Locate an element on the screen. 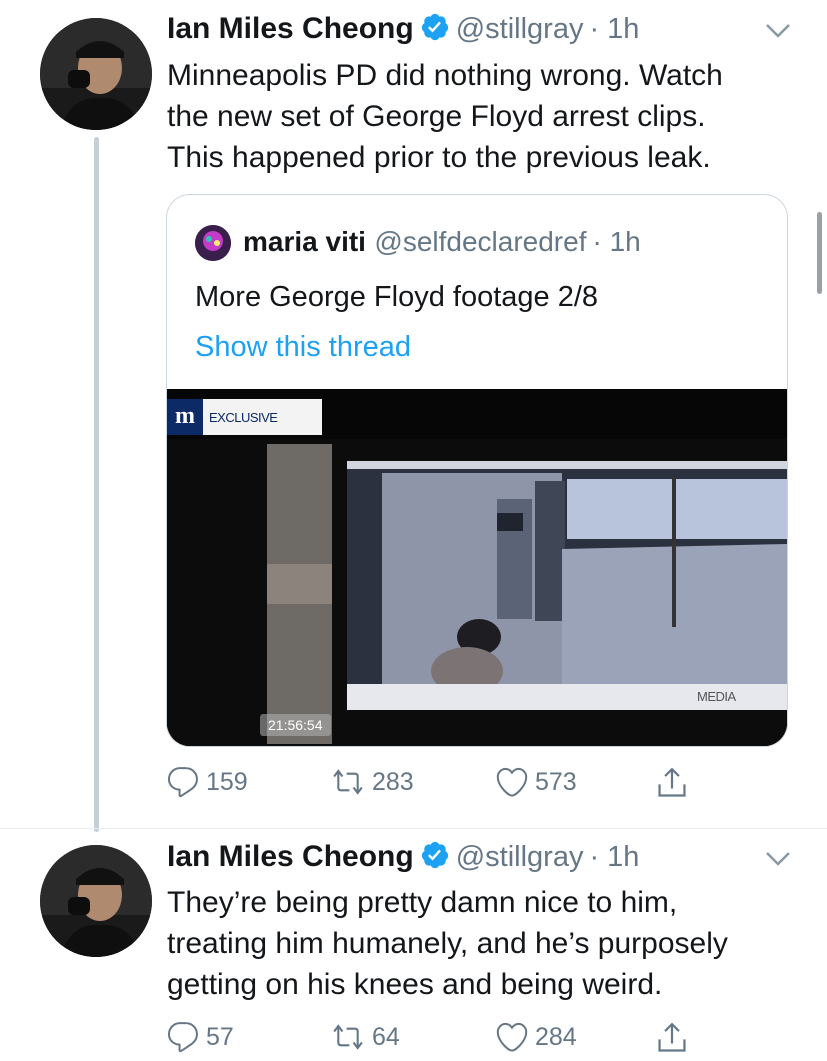 Image resolution: width=827 pixels, height=1061 pixels. thread-line is located at coordinates (96, 484).